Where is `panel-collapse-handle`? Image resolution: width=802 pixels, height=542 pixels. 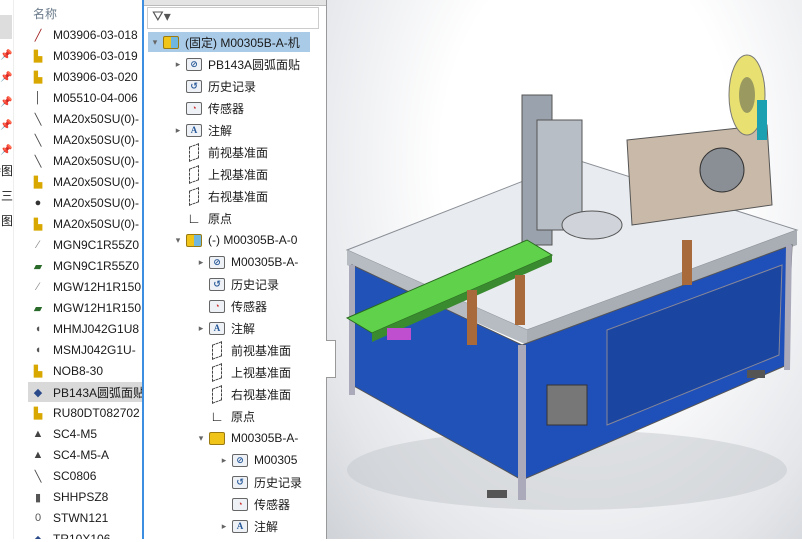 panel-collapse-handle is located at coordinates (331, 359).